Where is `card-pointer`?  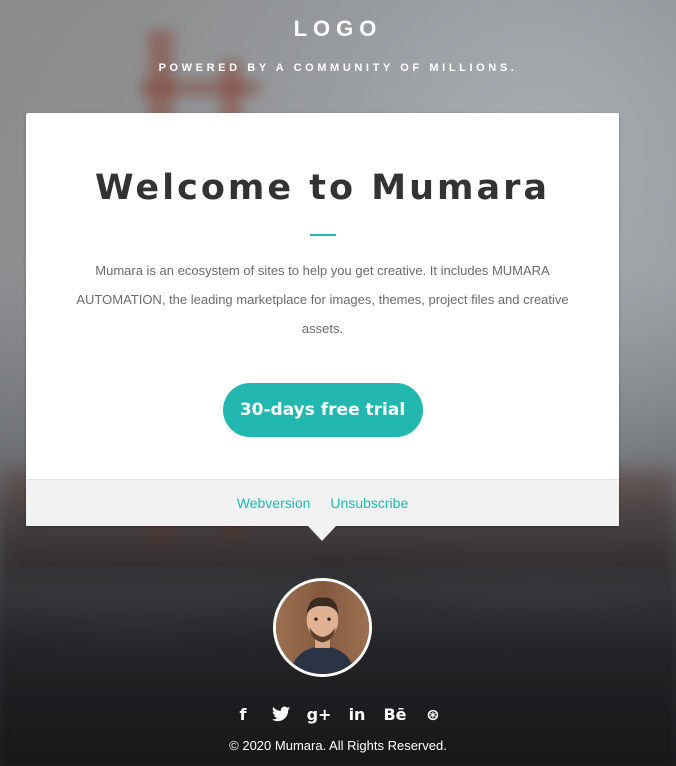 card-pointer is located at coordinates (322, 533).